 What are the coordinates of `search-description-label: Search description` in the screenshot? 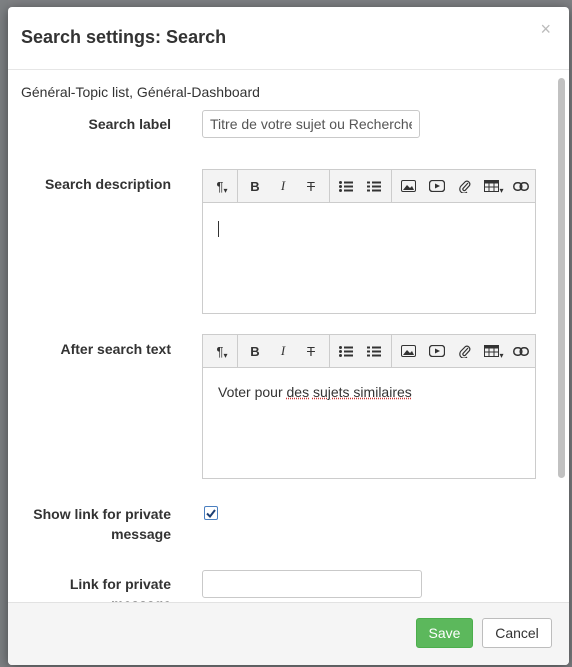 It's located at (107, 184).